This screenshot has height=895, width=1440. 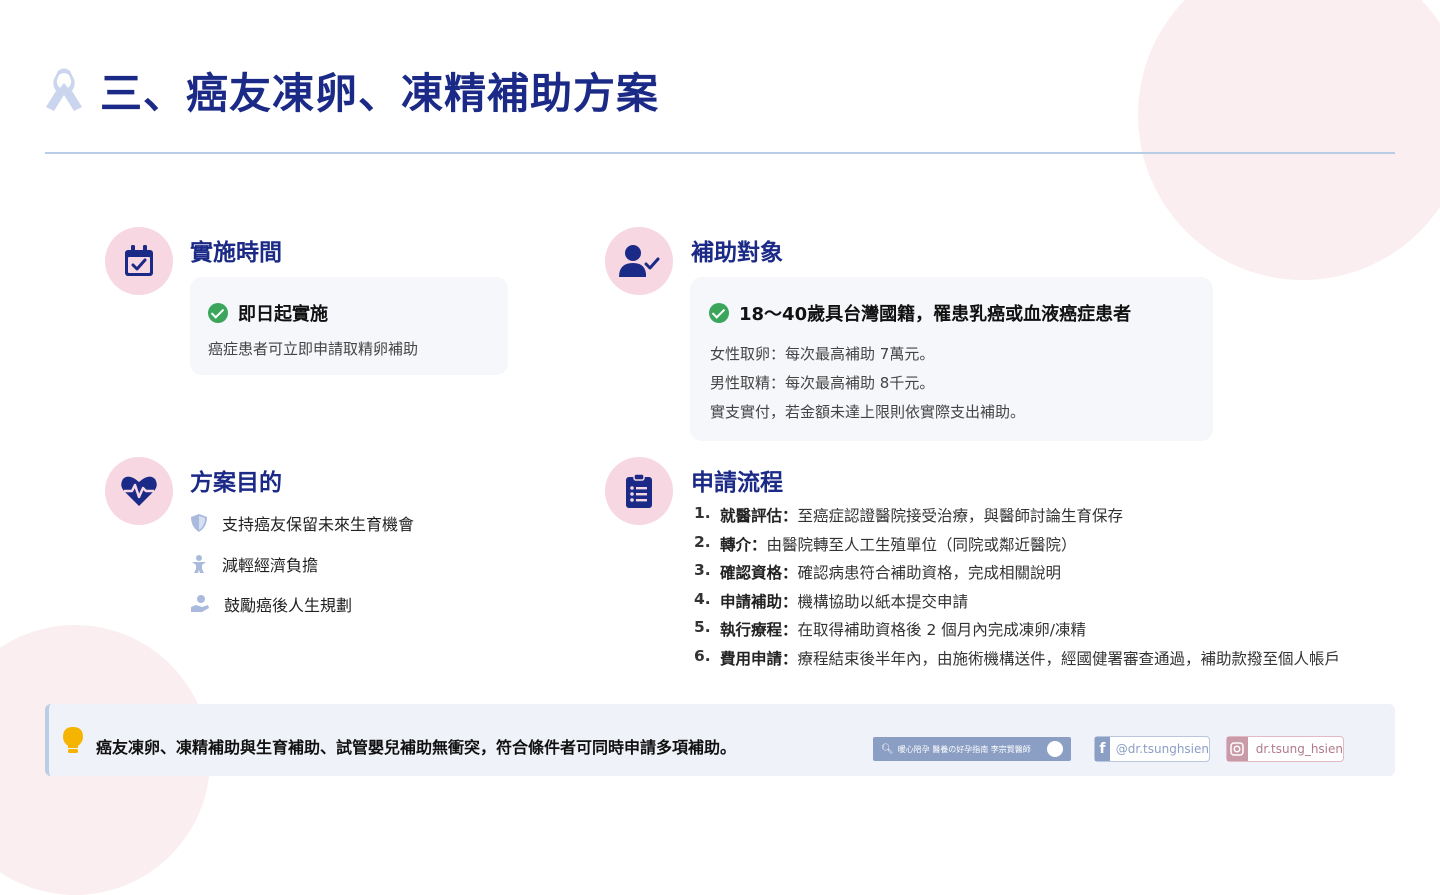 I want to click on facebook-link: f @dr.tsunghsien, so click(x=1152, y=749).